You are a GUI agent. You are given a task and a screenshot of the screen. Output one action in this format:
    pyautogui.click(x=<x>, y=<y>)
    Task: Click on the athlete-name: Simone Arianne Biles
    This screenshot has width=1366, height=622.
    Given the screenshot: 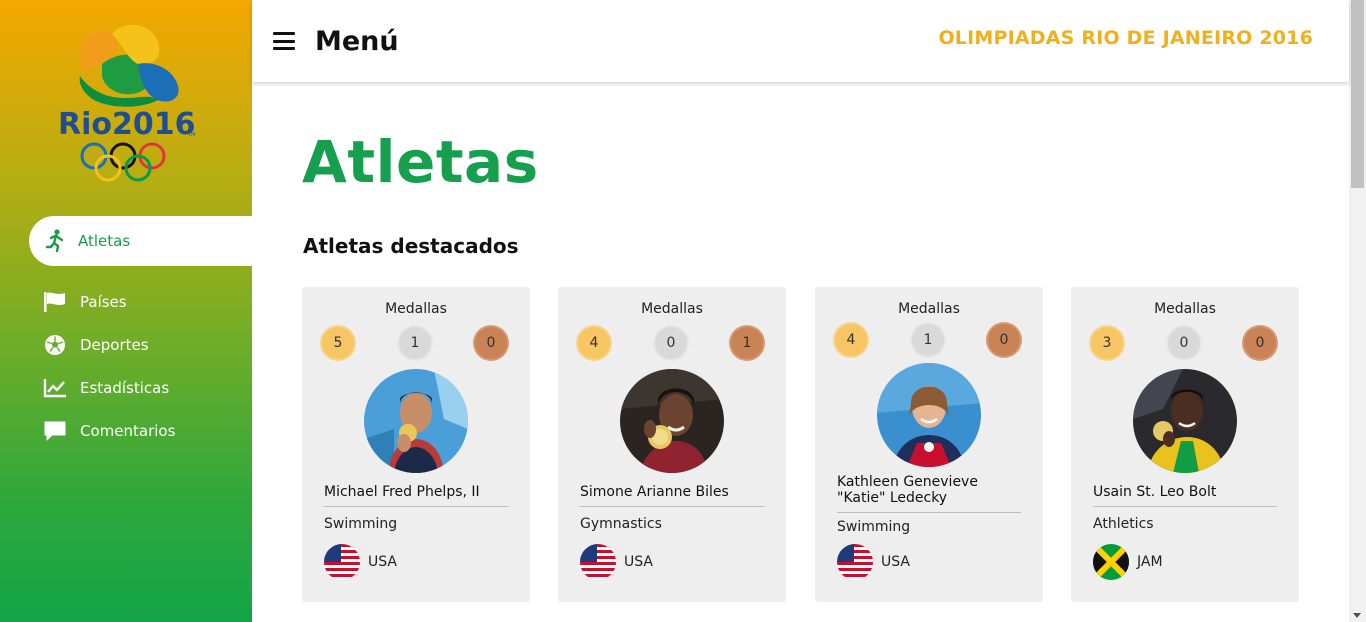 What is the action you would take?
    pyautogui.click(x=672, y=495)
    